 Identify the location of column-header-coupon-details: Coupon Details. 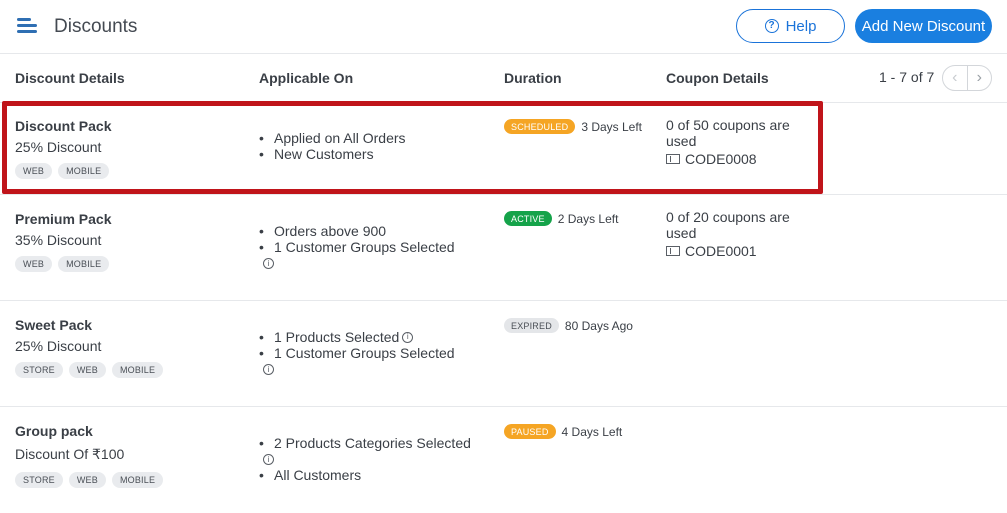
(717, 78).